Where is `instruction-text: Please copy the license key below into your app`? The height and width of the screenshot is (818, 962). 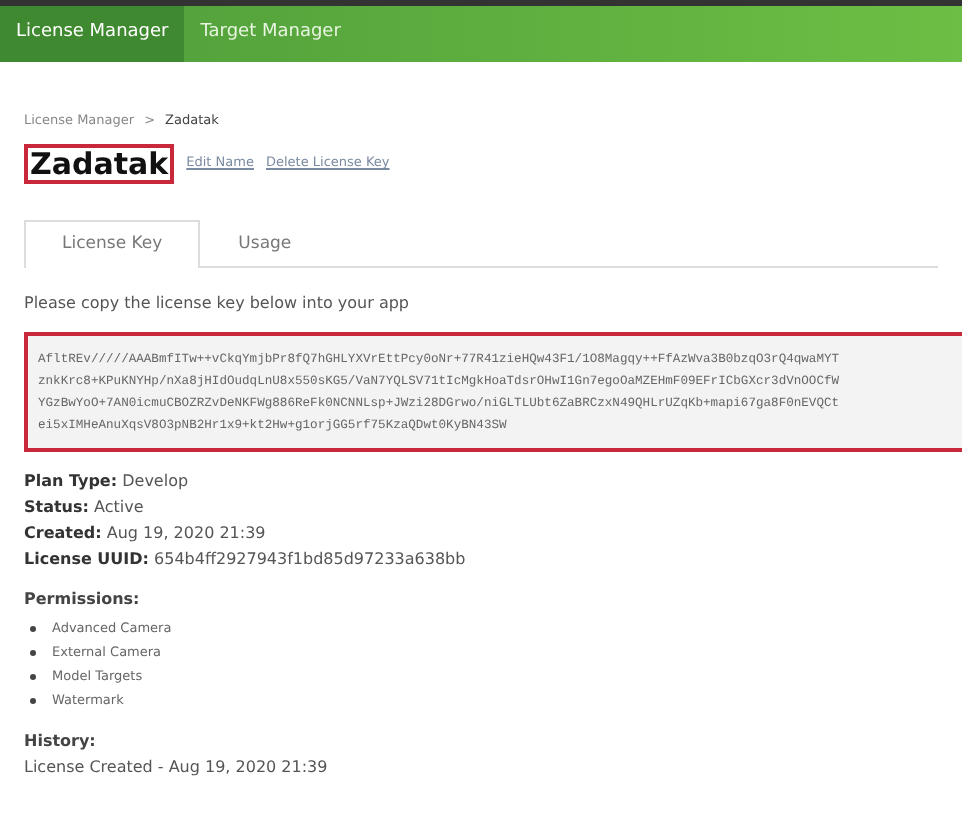
instruction-text: Please copy the license key below into your app is located at coordinates (217, 304).